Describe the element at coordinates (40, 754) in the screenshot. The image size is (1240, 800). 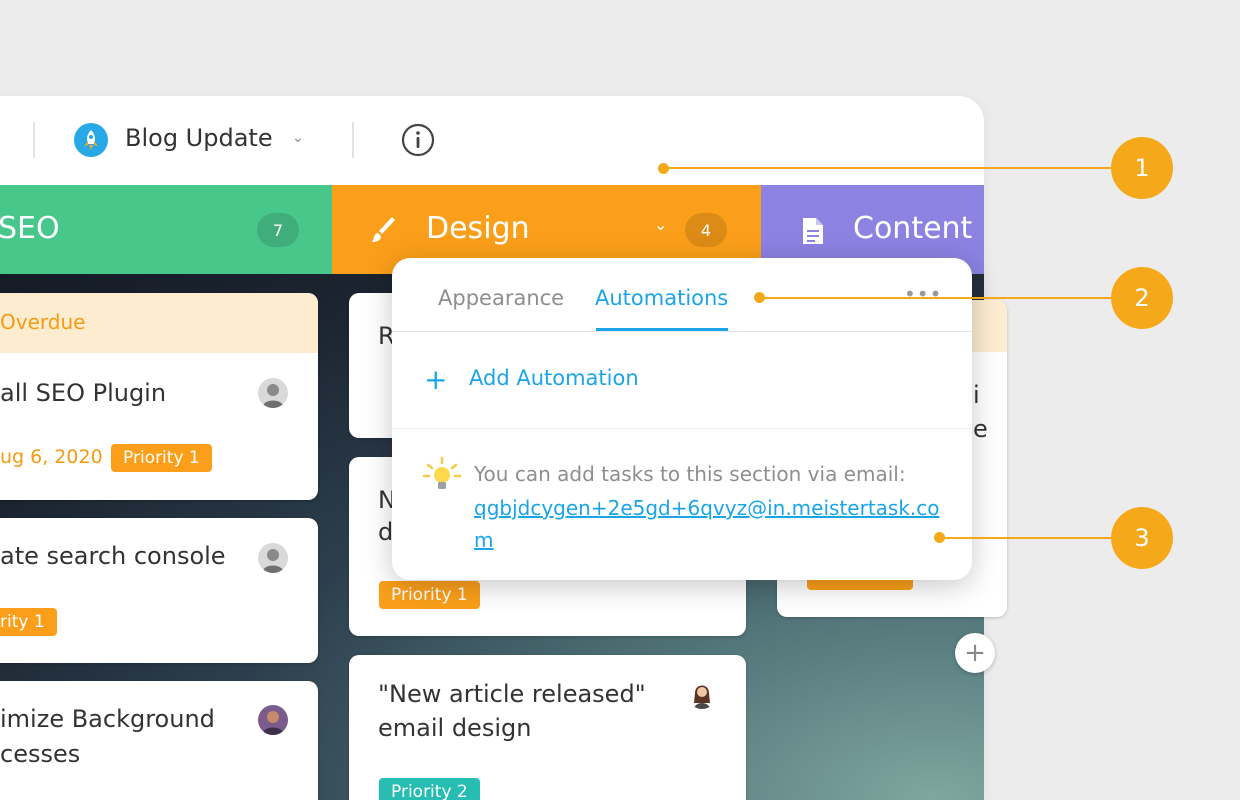
I see `task-title: cesses` at that location.